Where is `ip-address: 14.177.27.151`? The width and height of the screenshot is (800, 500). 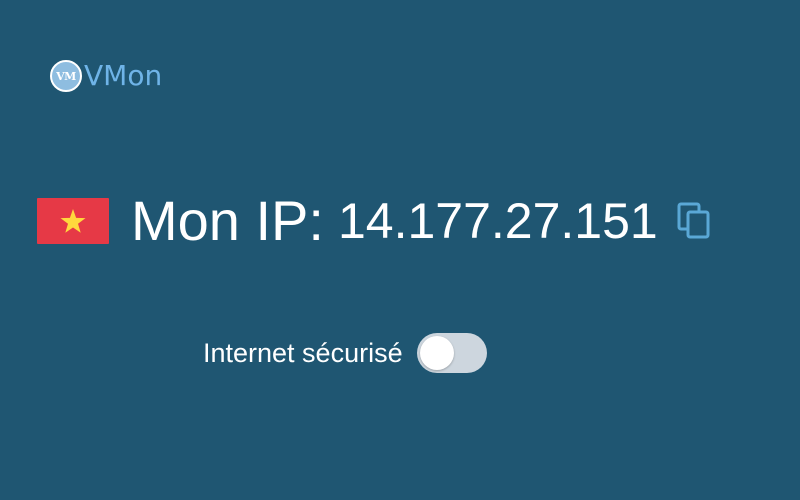 ip-address: 14.177.27.151 is located at coordinates (497, 221).